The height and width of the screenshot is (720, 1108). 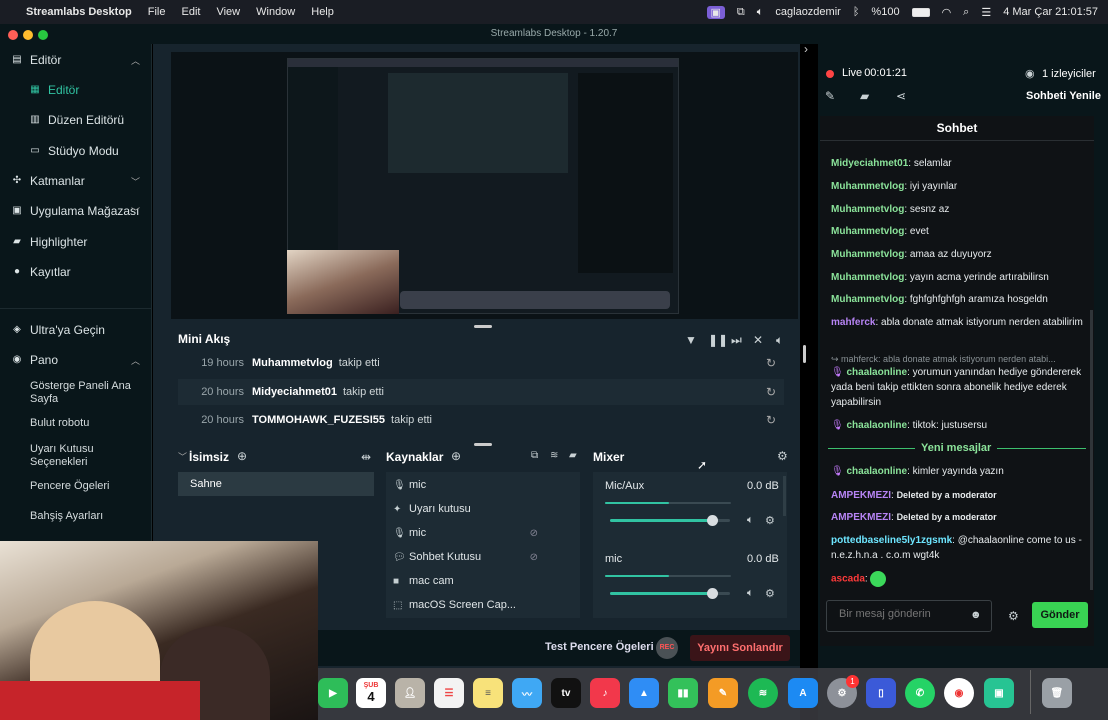 I want to click on spotify-icon: ≋, so click(x=763, y=693).